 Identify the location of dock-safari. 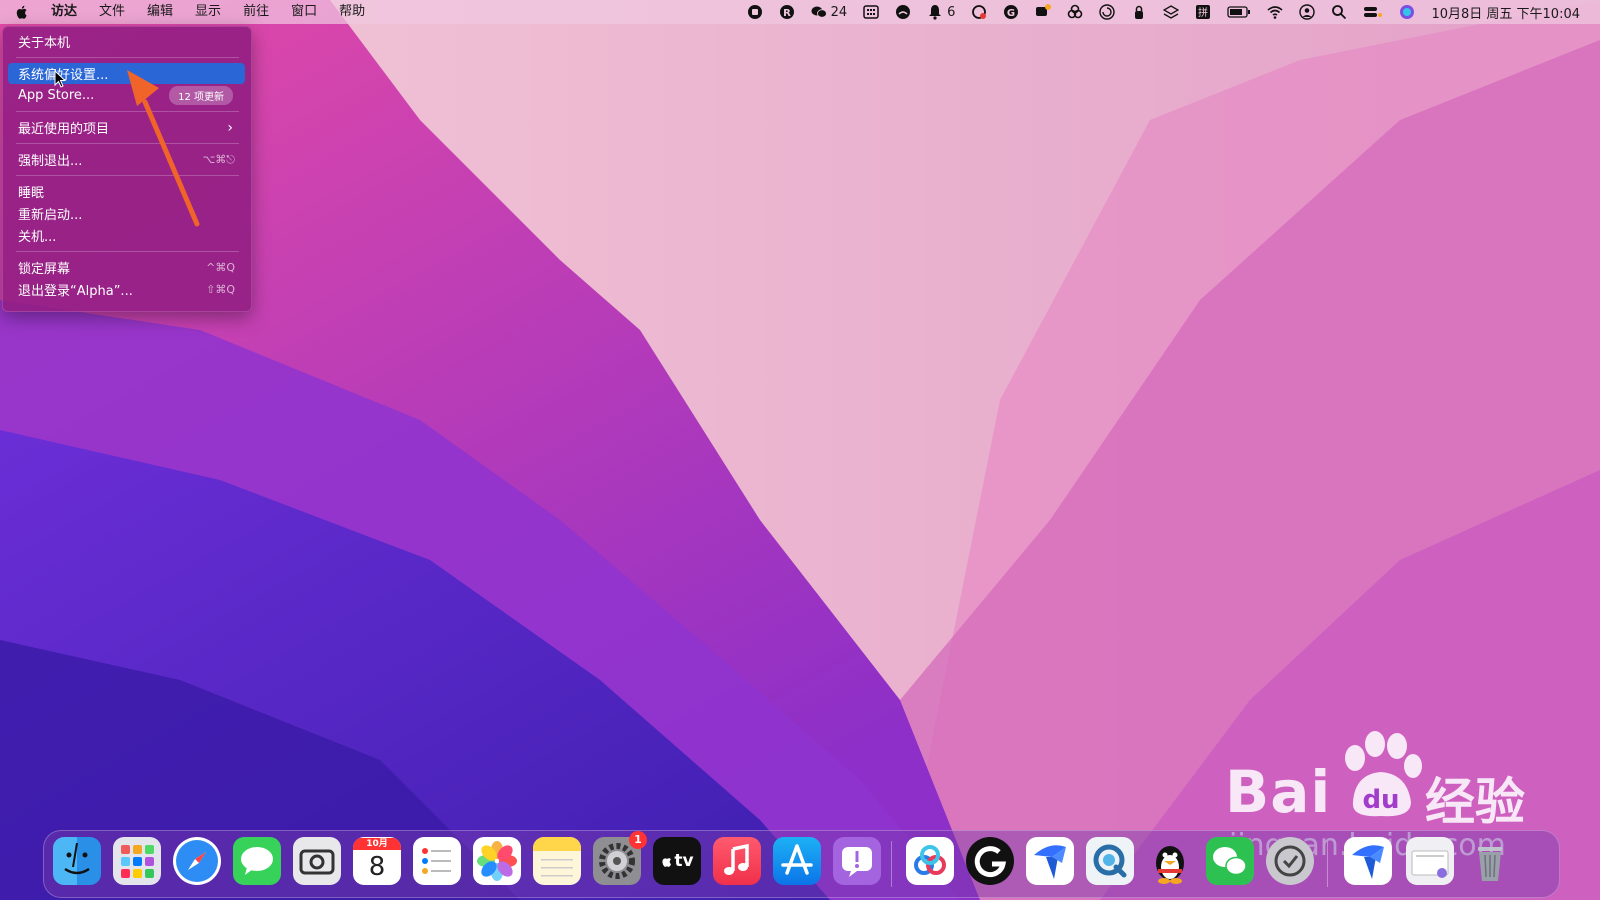
(197, 861).